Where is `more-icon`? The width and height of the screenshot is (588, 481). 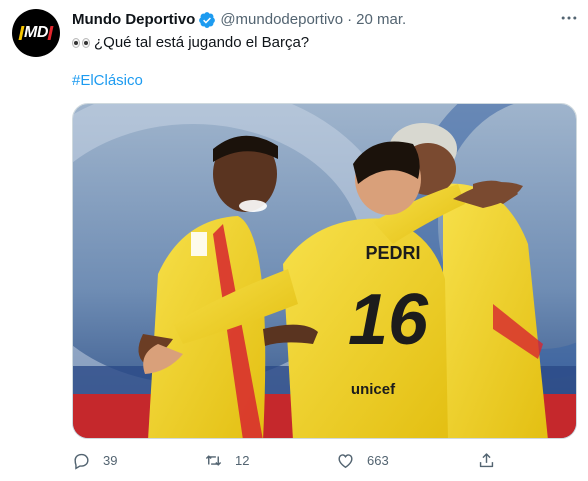 more-icon is located at coordinates (569, 19).